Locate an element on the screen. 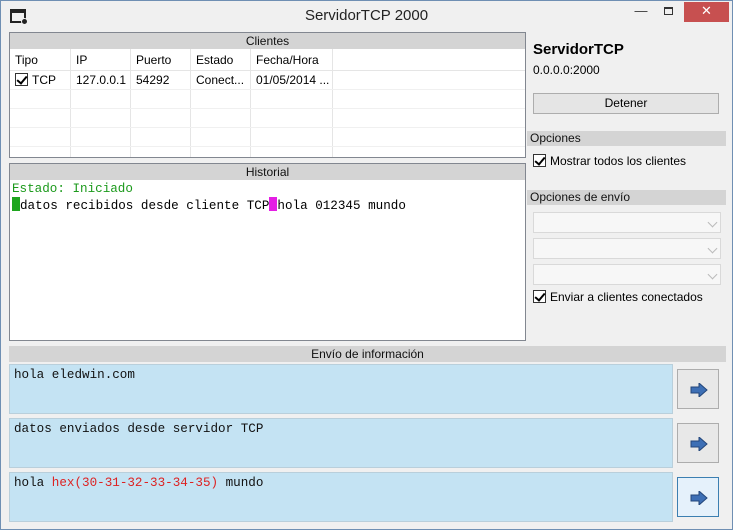 The height and width of the screenshot is (530, 733). minimize-button: — is located at coordinates (641, 12).